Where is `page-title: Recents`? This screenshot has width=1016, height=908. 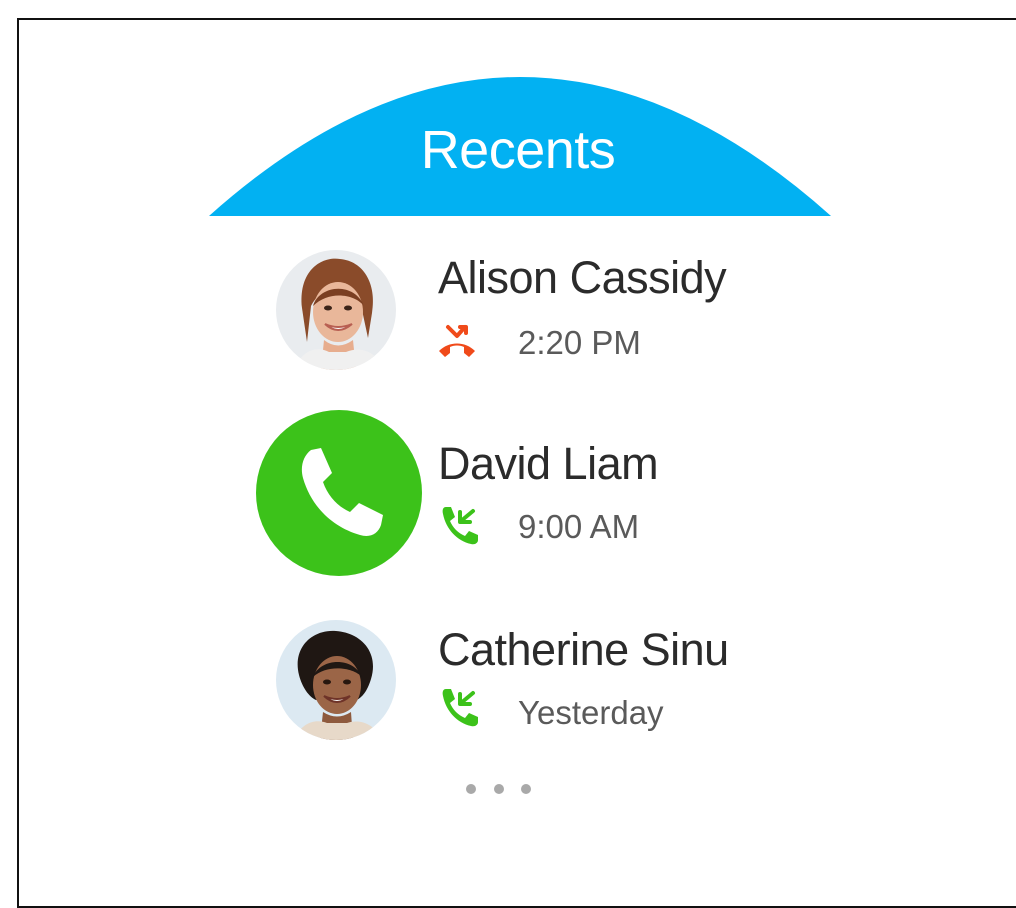 page-title: Recents is located at coordinates (518, 150).